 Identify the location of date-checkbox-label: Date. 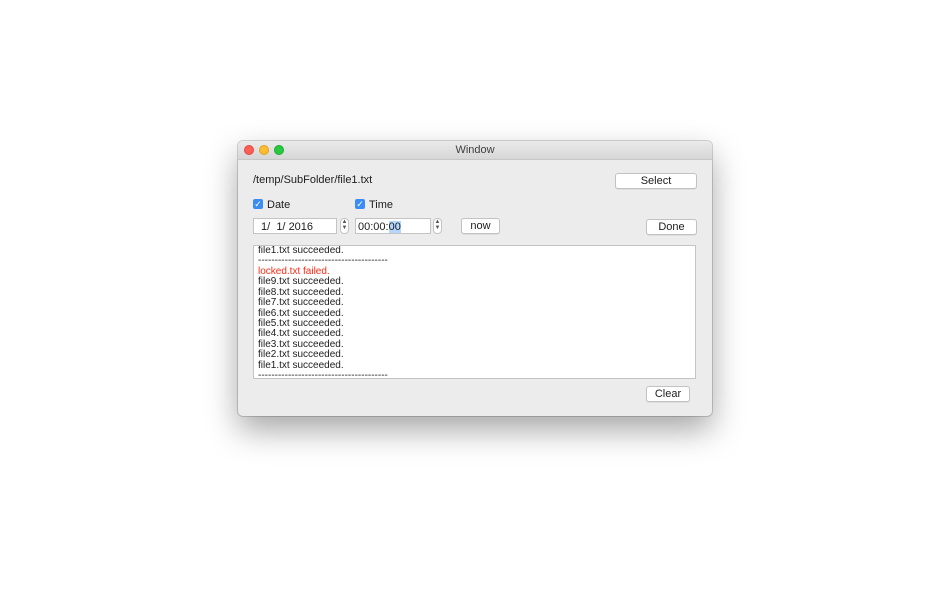
(279, 205).